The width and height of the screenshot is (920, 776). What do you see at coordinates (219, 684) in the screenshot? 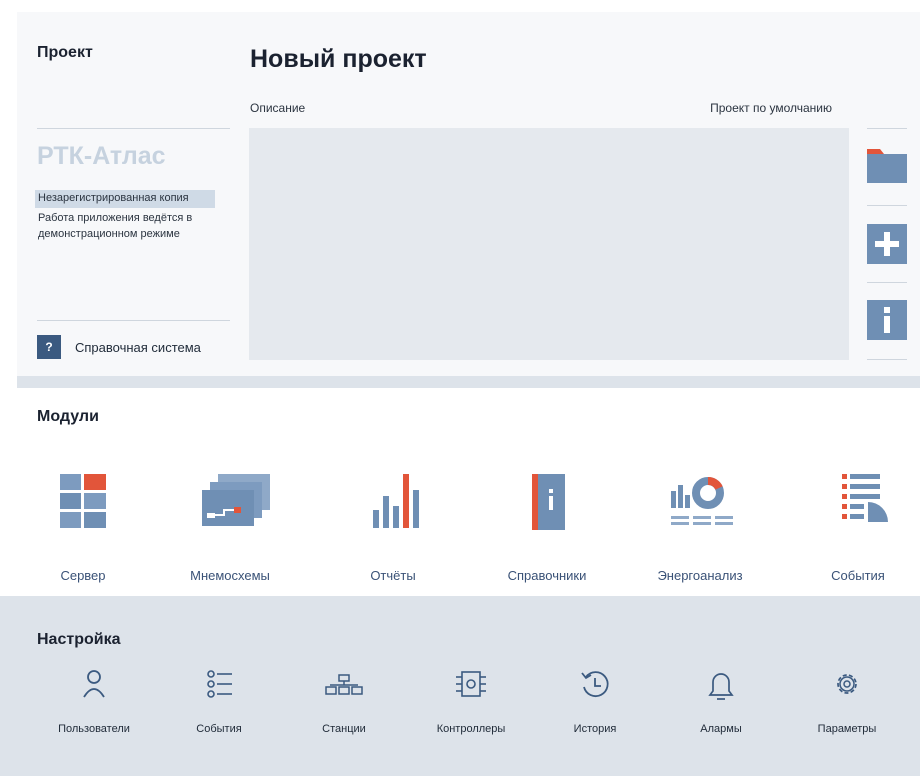
I see `list-icon` at bounding box center [219, 684].